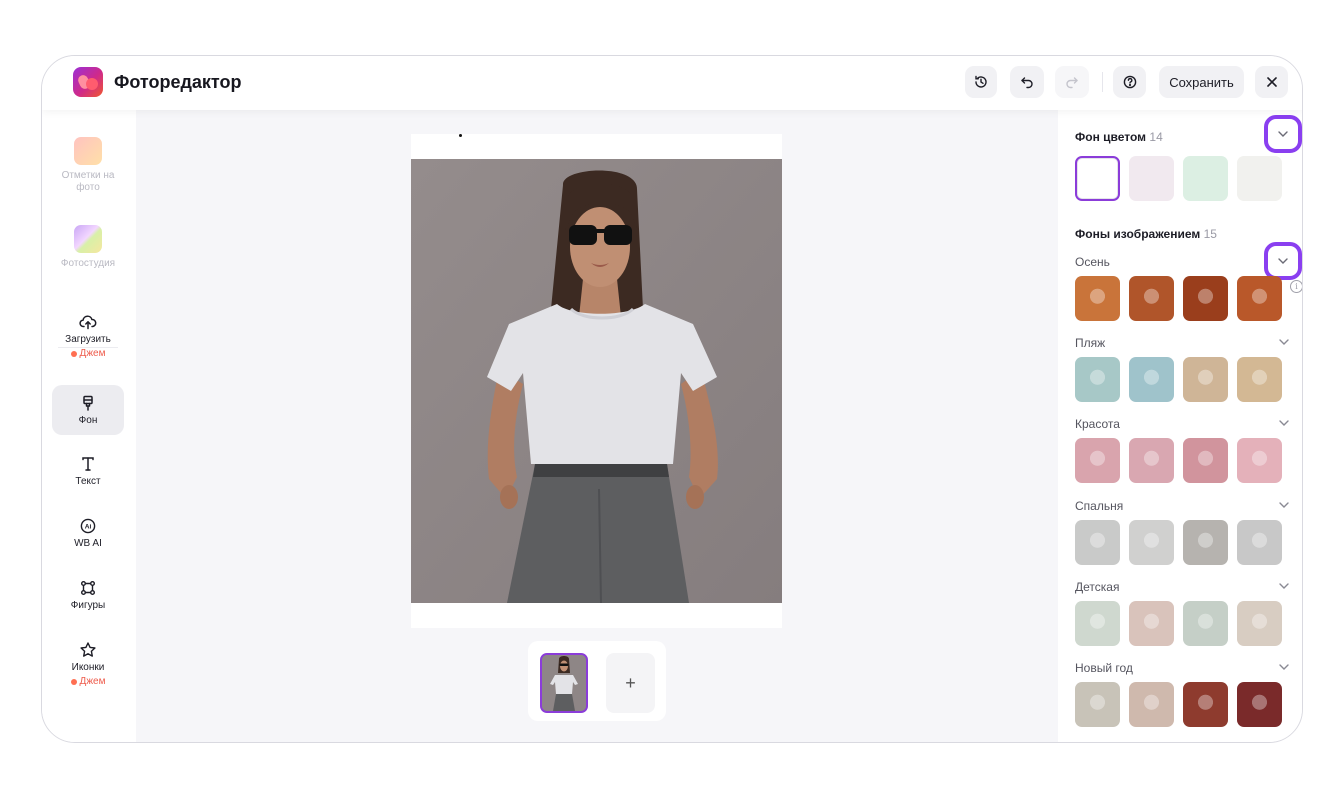 The width and height of the screenshot is (1344, 798). Describe the element at coordinates (1151, 178) in the screenshot. I see `color-swatch-pink` at that location.